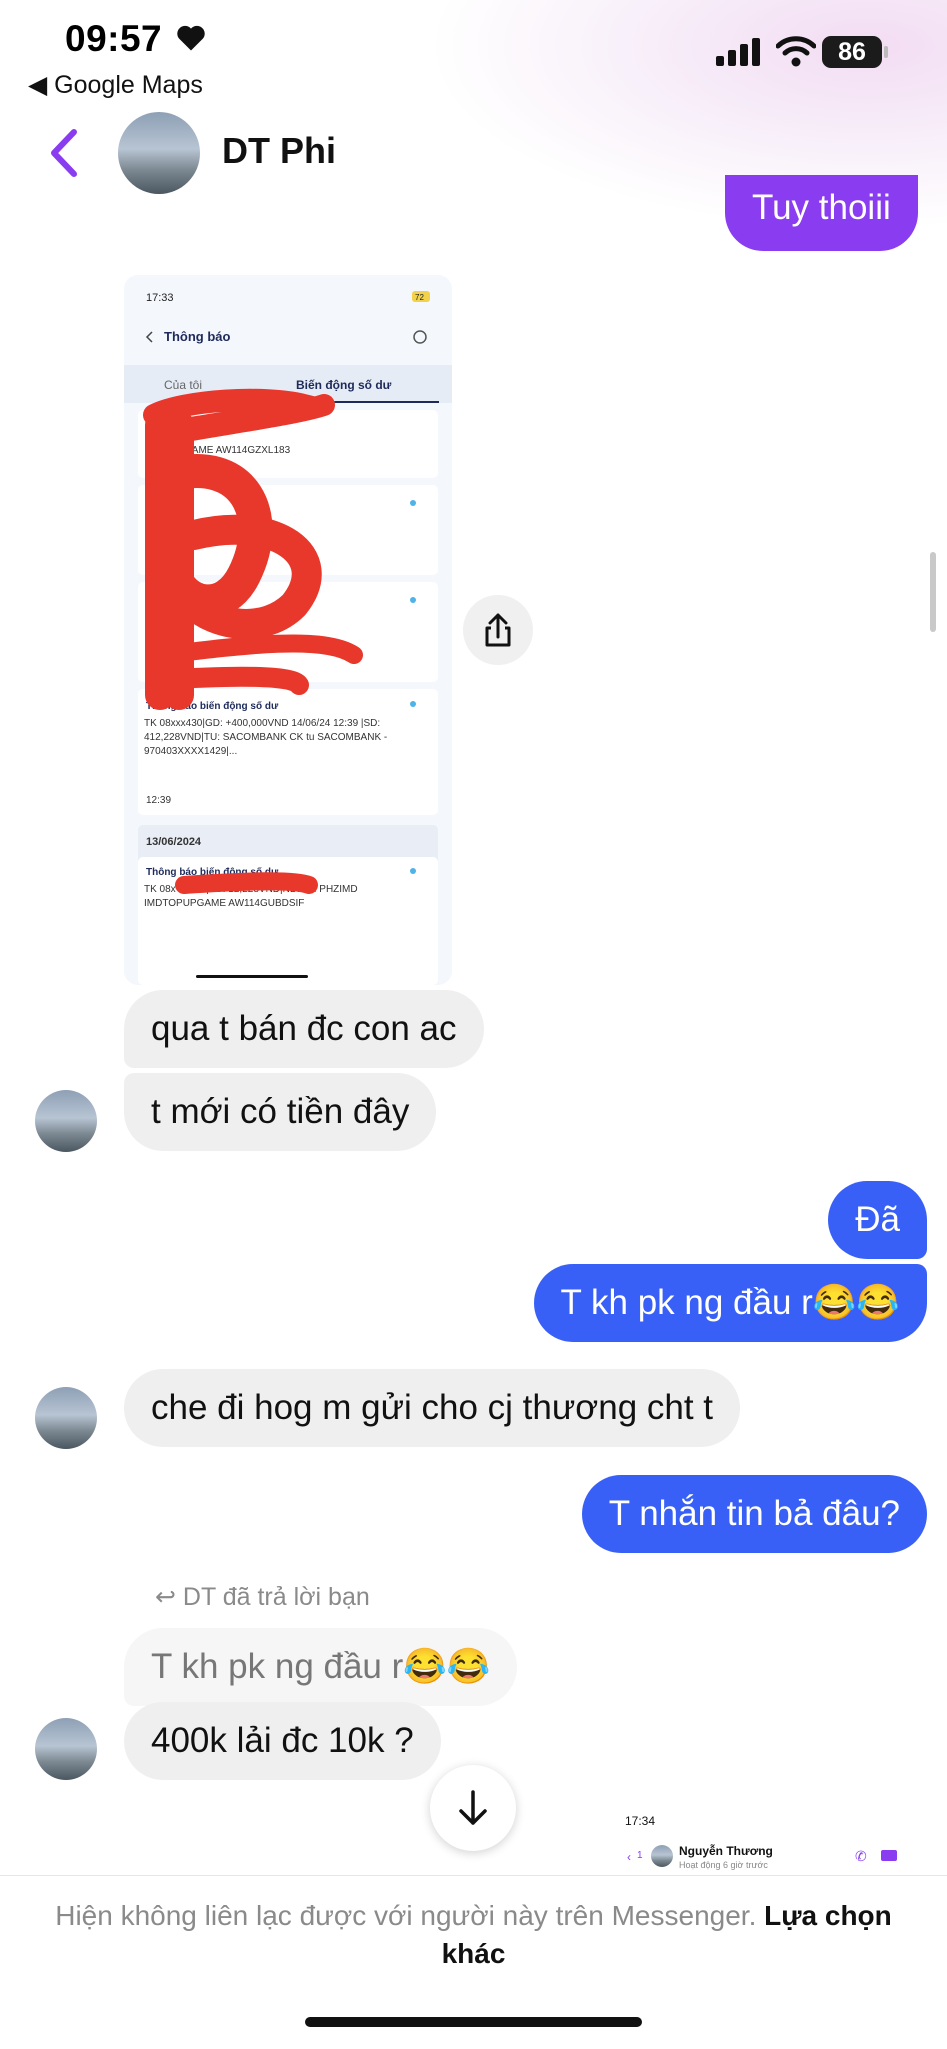  What do you see at coordinates (197, 336) in the screenshot?
I see `img-title: Thông báo` at bounding box center [197, 336].